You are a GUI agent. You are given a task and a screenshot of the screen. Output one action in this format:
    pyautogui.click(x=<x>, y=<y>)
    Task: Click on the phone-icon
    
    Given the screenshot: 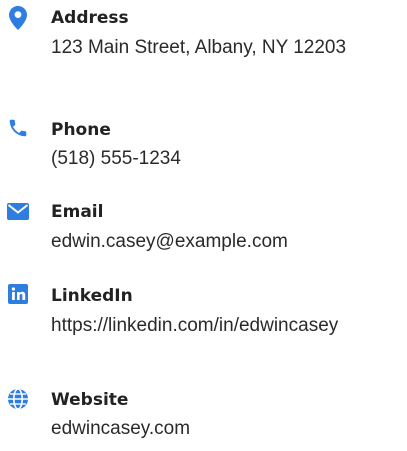 What is the action you would take?
    pyautogui.click(x=18, y=128)
    